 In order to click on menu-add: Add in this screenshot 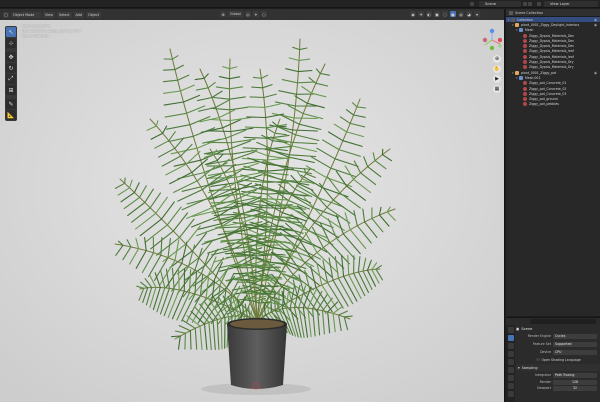, I will do `click(79, 14)`.